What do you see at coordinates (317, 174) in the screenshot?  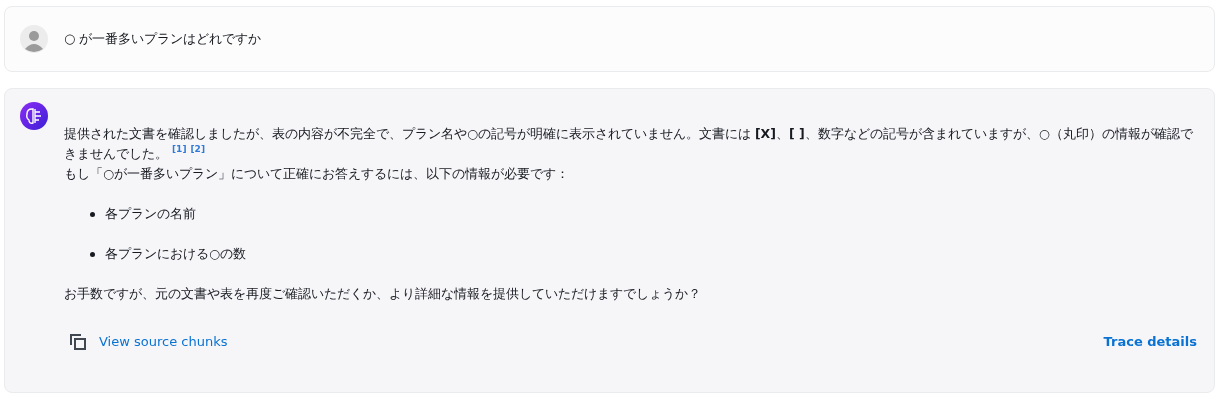 I see `answer-paragraph: もし「○が一番多いプラン」について正確にお答えするには、以下の情報が必要です：` at bounding box center [317, 174].